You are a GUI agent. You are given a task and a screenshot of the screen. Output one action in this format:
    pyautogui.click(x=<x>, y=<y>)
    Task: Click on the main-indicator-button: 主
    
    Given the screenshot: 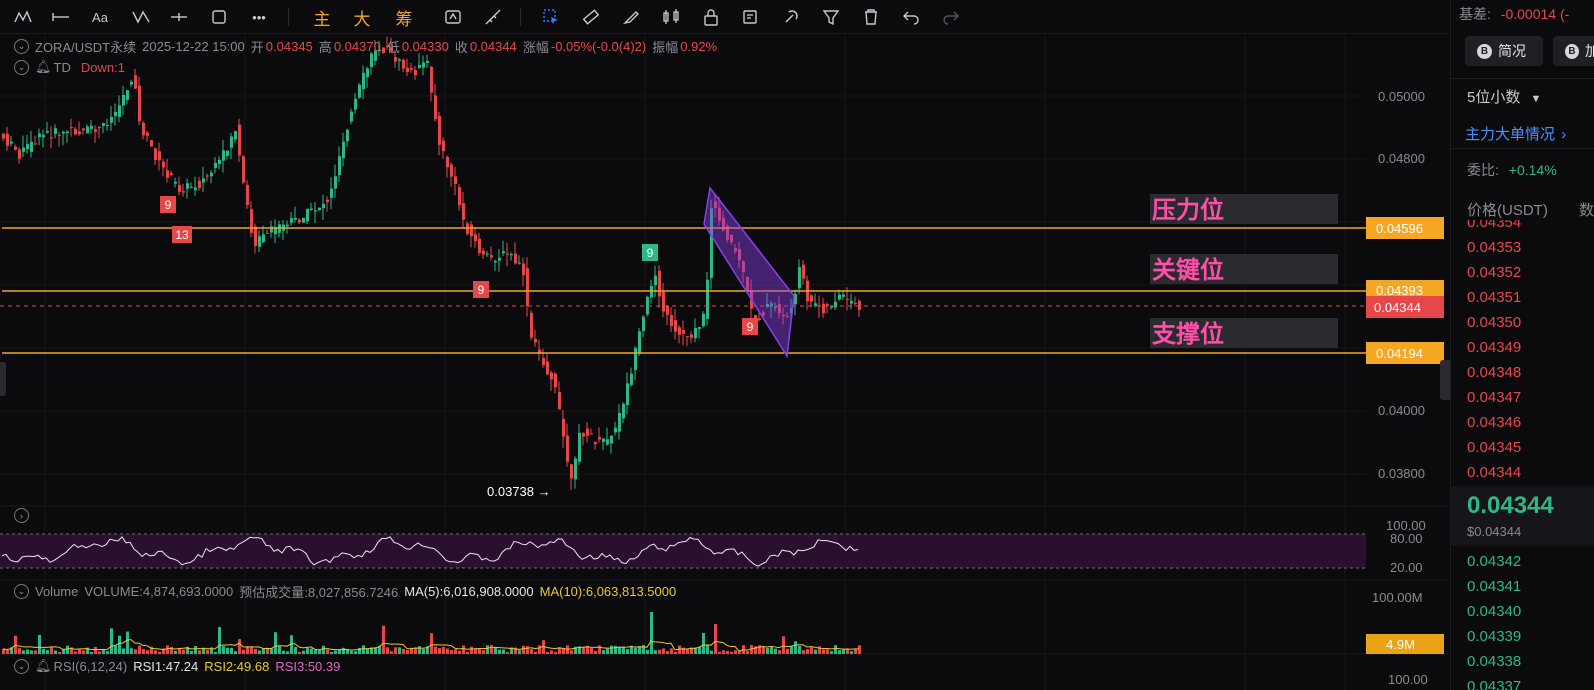 What is the action you would take?
    pyautogui.click(x=322, y=17)
    